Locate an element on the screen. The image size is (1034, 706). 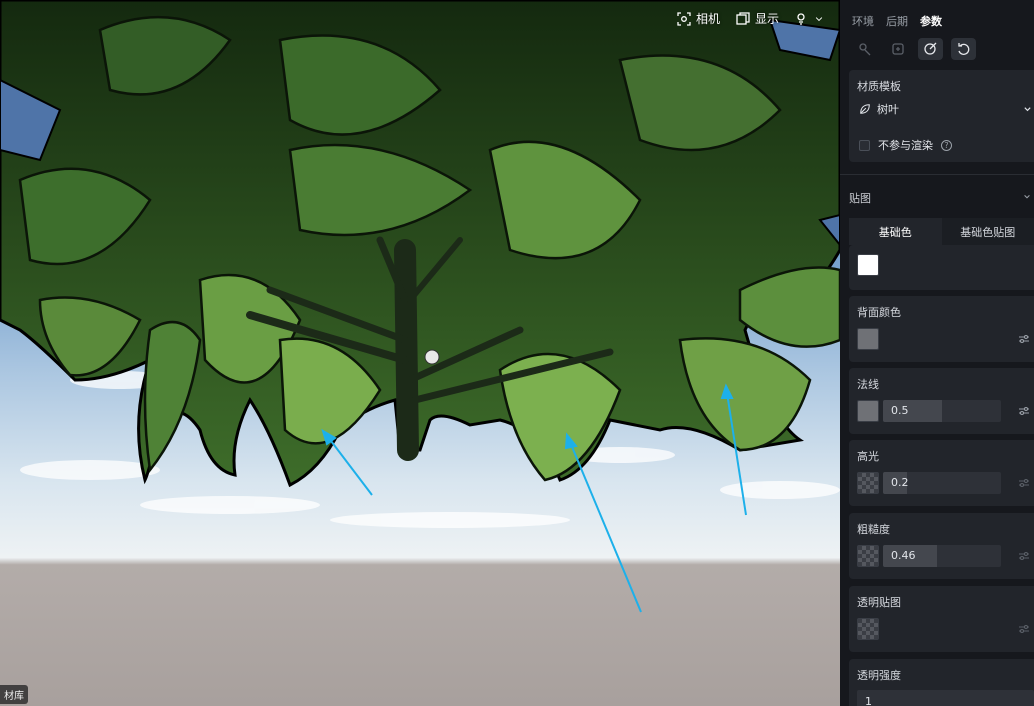
specular-map-swatch is located at coordinates (868, 483).